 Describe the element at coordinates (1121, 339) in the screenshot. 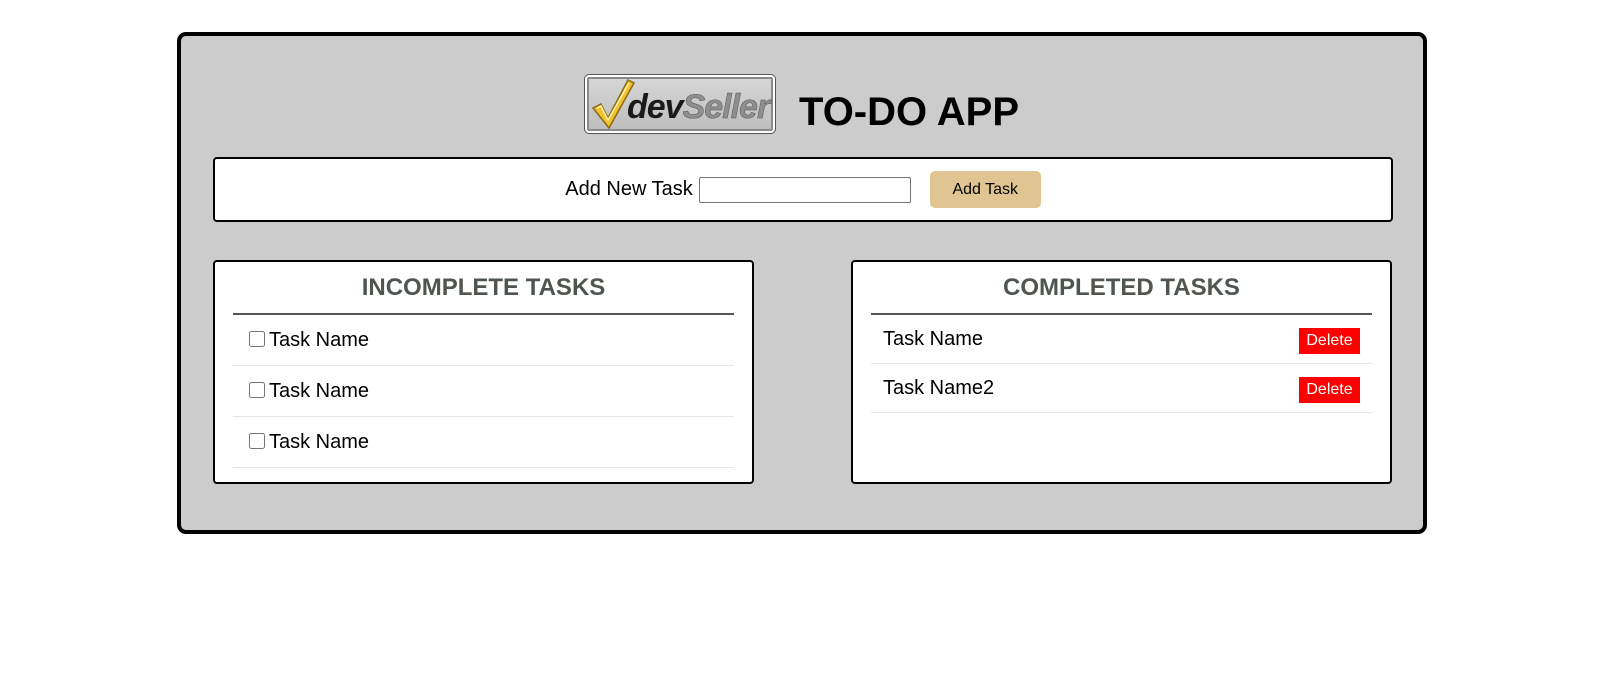

I see `list-item: Task Name Delete` at that location.